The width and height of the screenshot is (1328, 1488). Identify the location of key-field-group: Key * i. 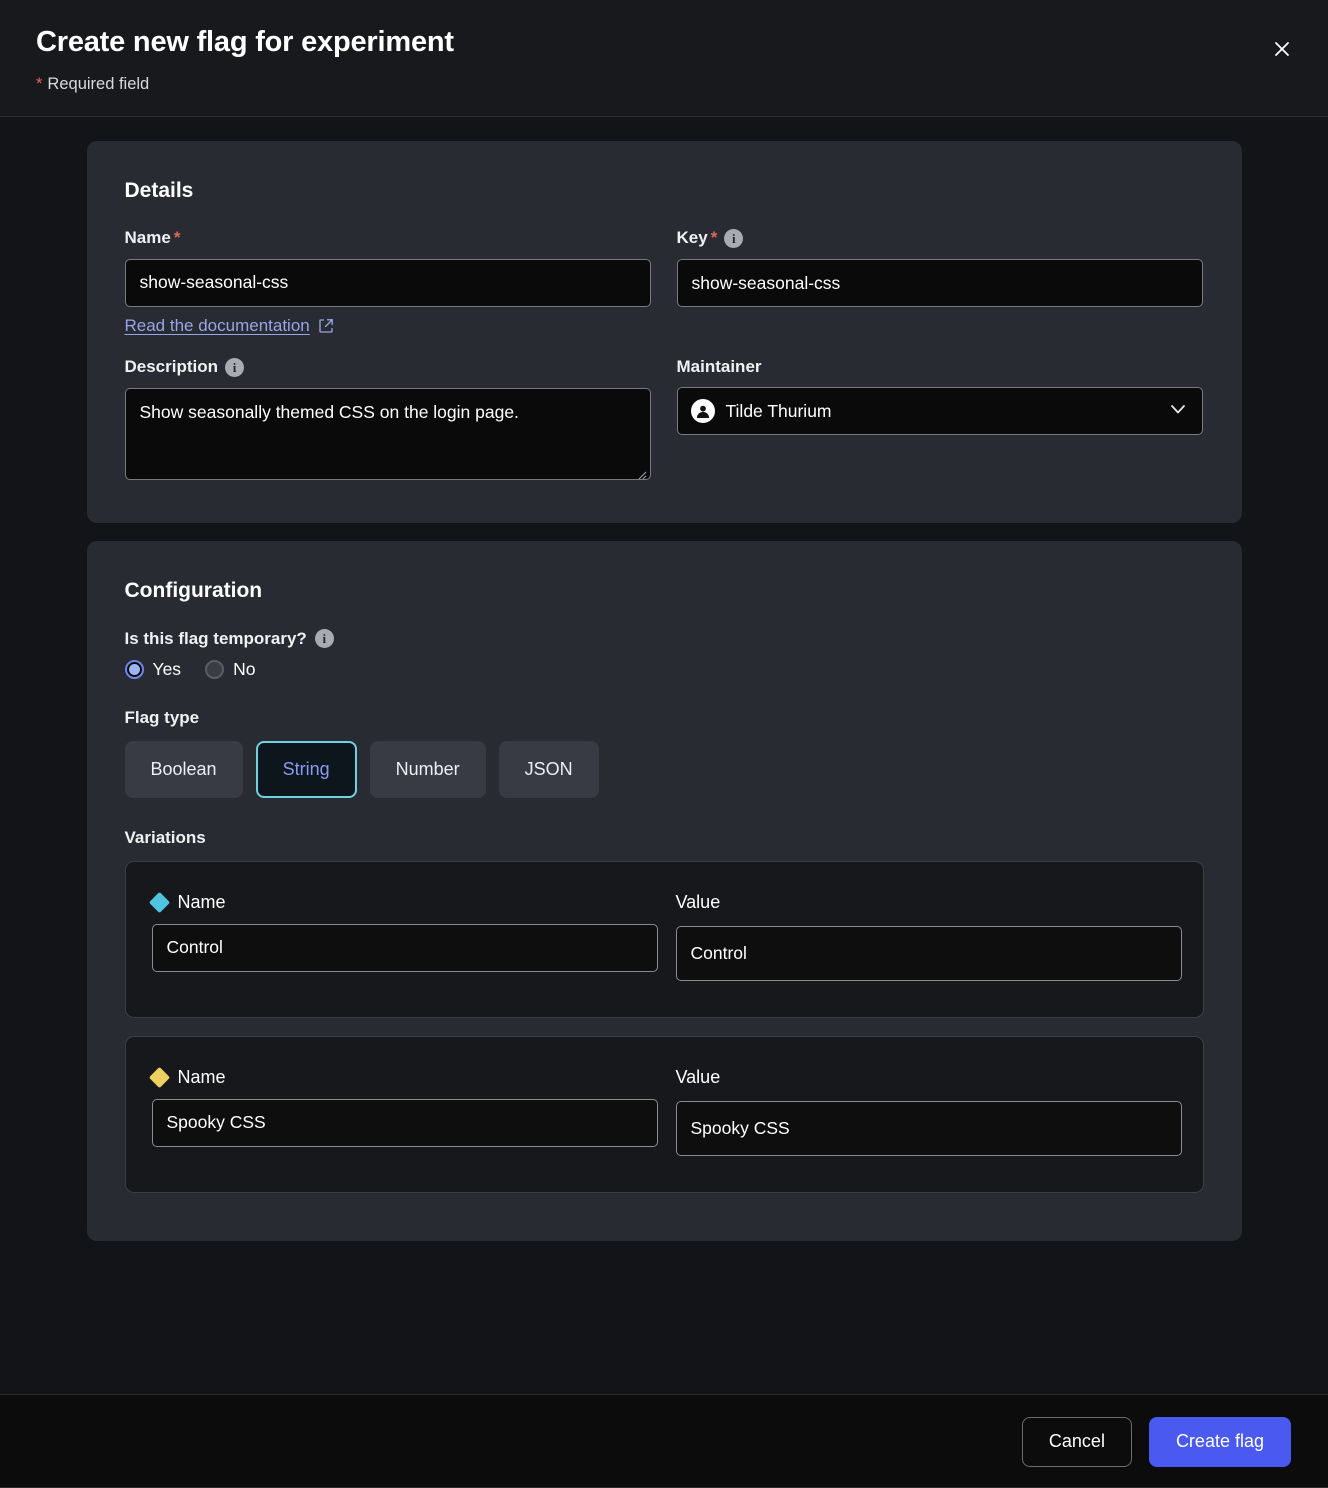
(939, 282).